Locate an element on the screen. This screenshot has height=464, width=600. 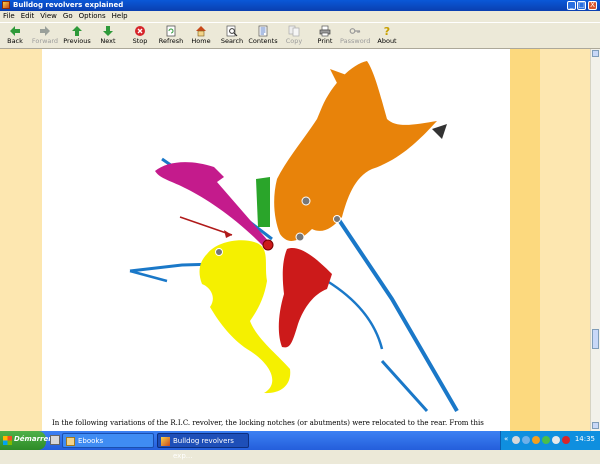
start-button: Démarrer is located at coordinates (26, 440).